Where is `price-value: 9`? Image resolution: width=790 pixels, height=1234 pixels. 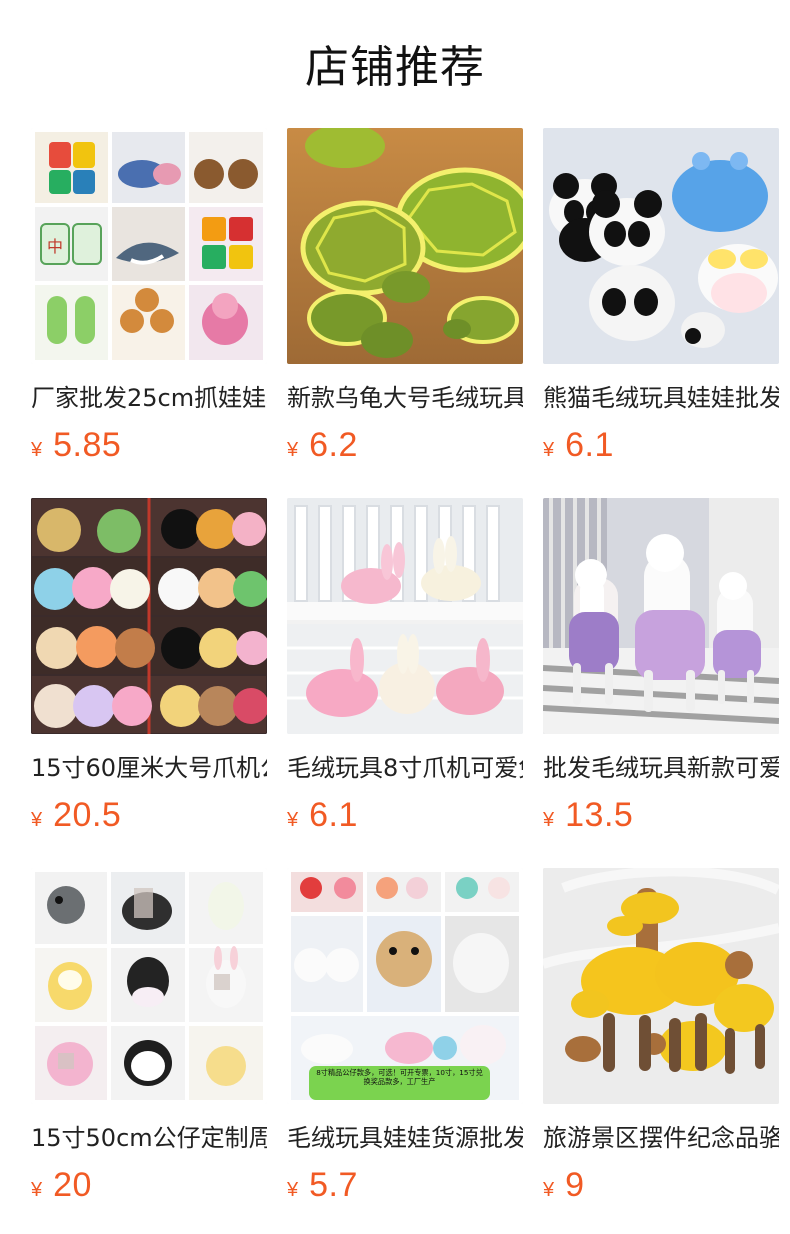 price-value: 9 is located at coordinates (575, 1185).